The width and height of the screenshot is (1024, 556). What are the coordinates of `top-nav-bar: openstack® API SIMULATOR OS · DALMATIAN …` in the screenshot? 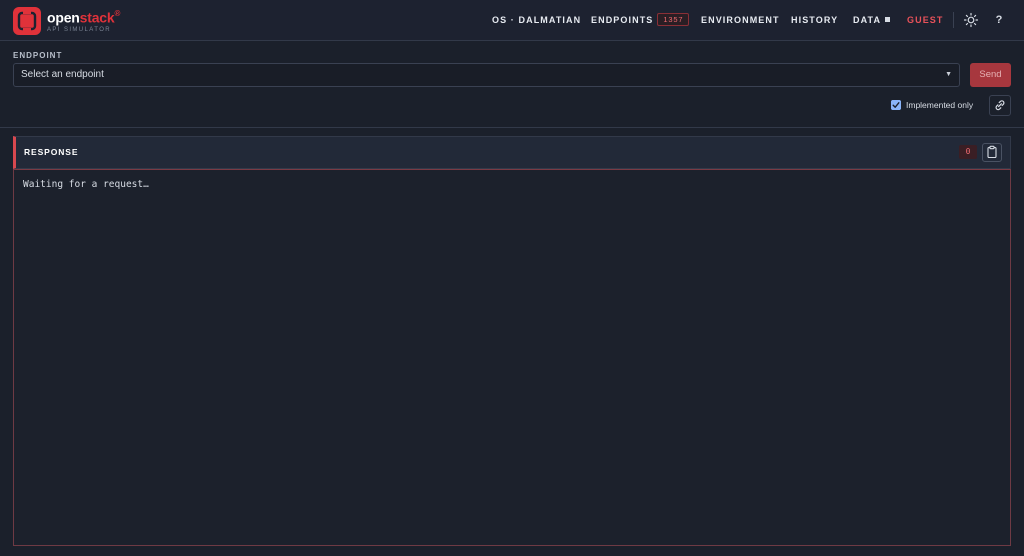 It's located at (512, 20).